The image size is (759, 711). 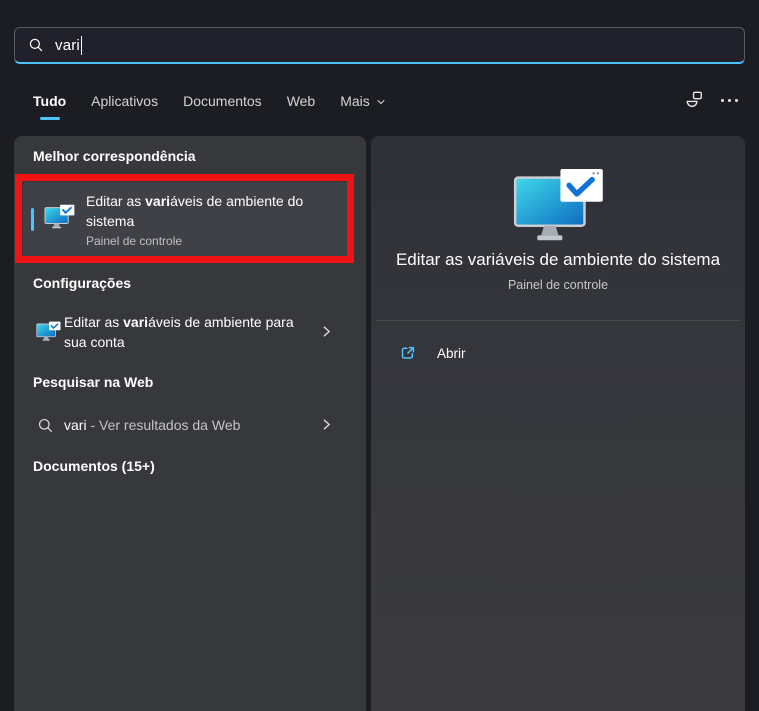 I want to click on open-external-icon, so click(x=408, y=352).